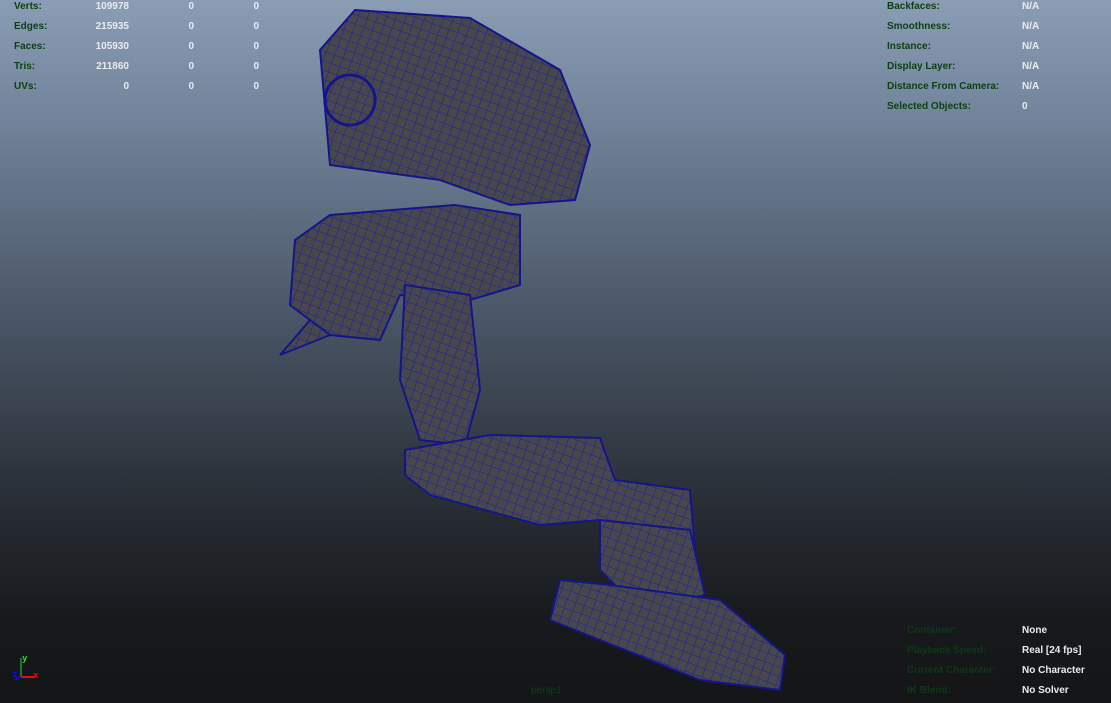 This screenshot has height=703, width=1111. Describe the element at coordinates (112, 46) in the screenshot. I see `stat-value: 105930` at that location.